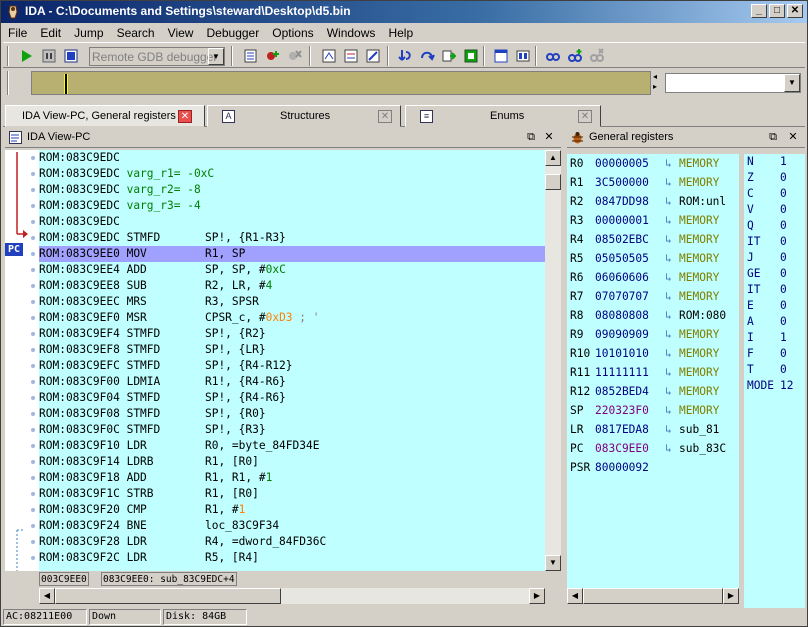 This screenshot has height=627, width=808. Describe the element at coordinates (733, 83) in the screenshot. I see `navigation-combo: ▼` at that location.